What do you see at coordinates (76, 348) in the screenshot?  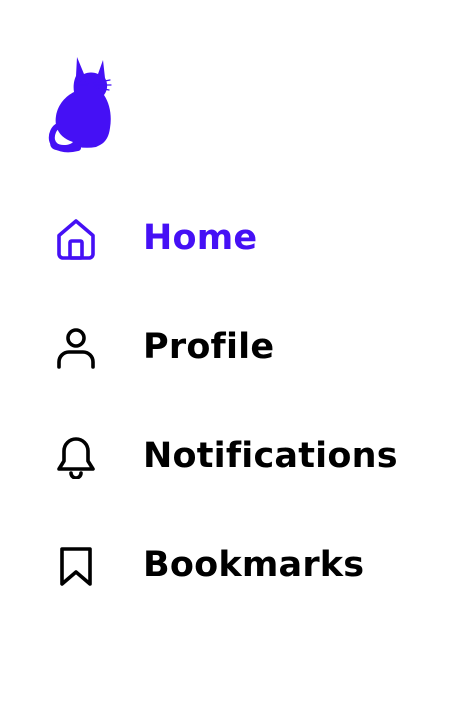 I see `user-icon` at bounding box center [76, 348].